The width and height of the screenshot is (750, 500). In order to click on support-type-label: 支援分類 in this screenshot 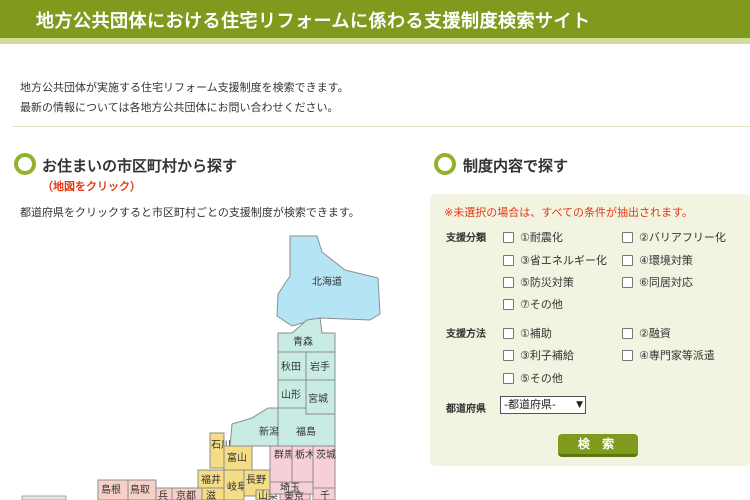, I will do `click(466, 238)`.